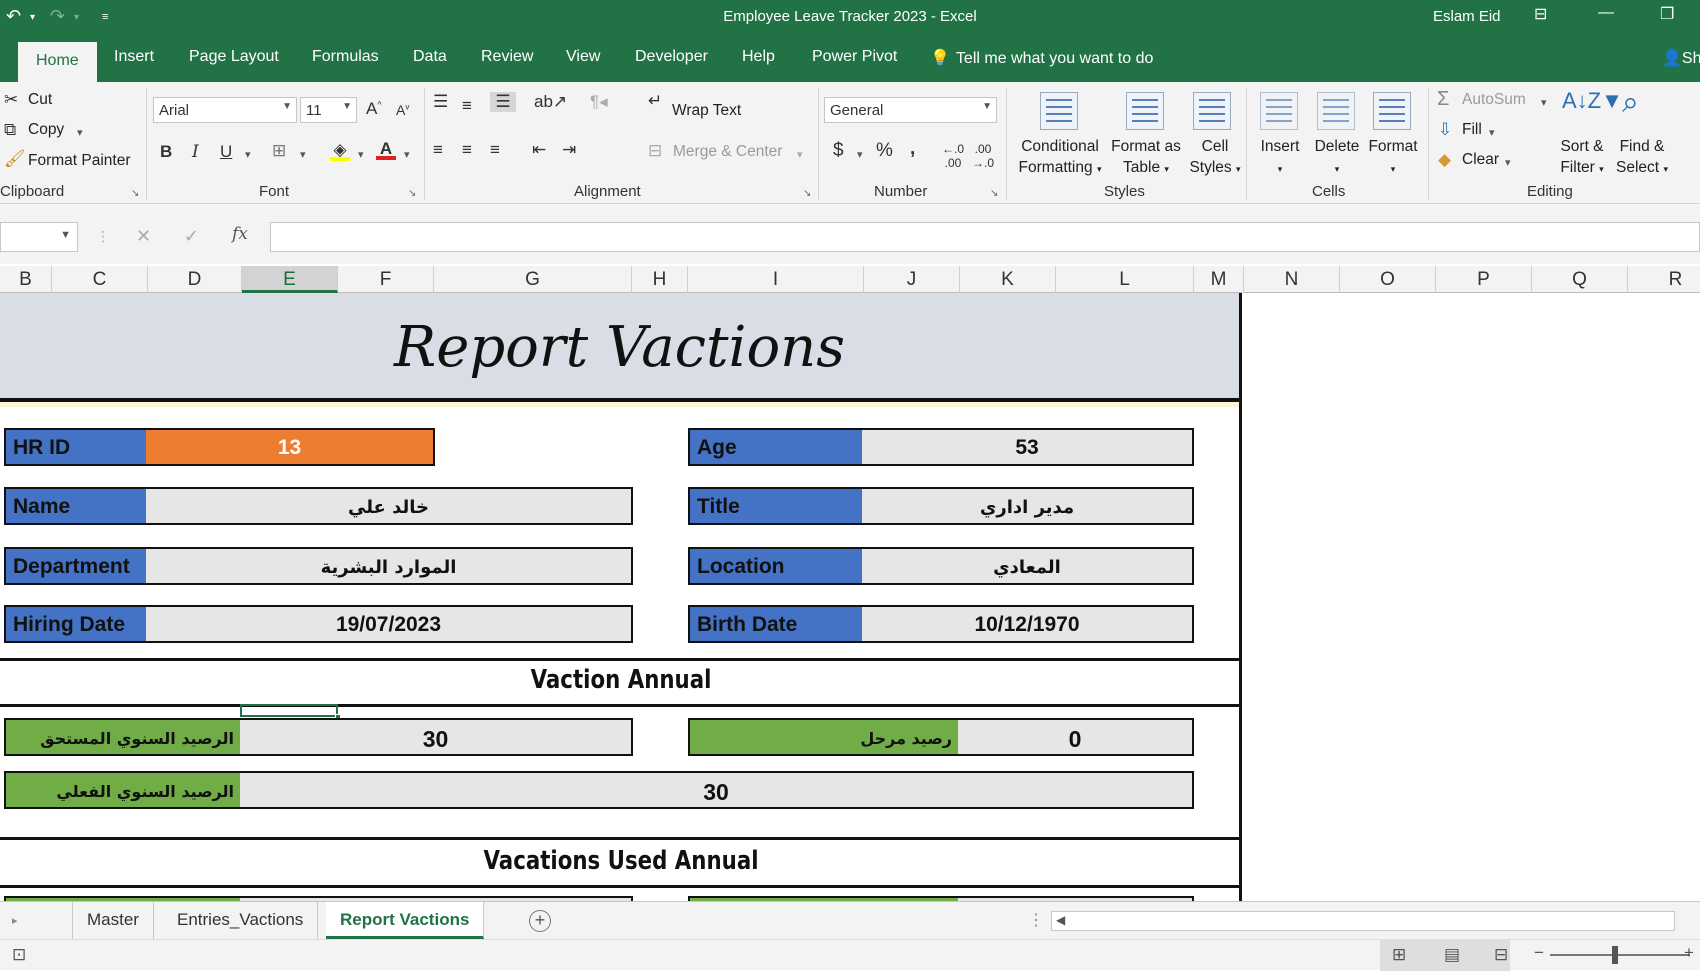  I want to click on confirm-entry-icon: ✓, so click(191, 236).